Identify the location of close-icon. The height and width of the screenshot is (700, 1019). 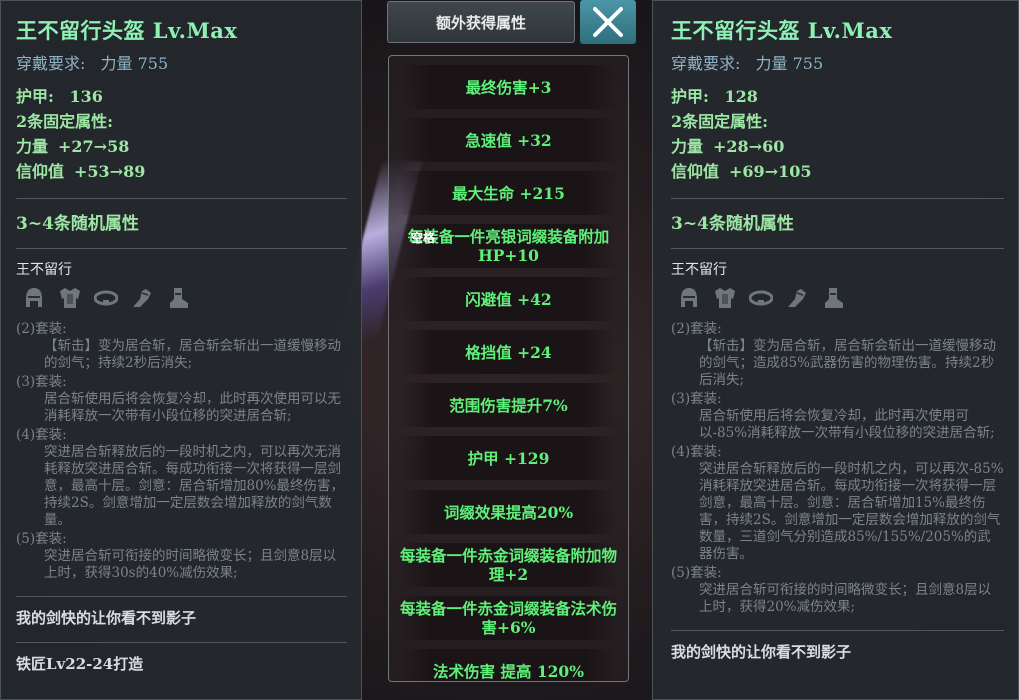
(608, 22).